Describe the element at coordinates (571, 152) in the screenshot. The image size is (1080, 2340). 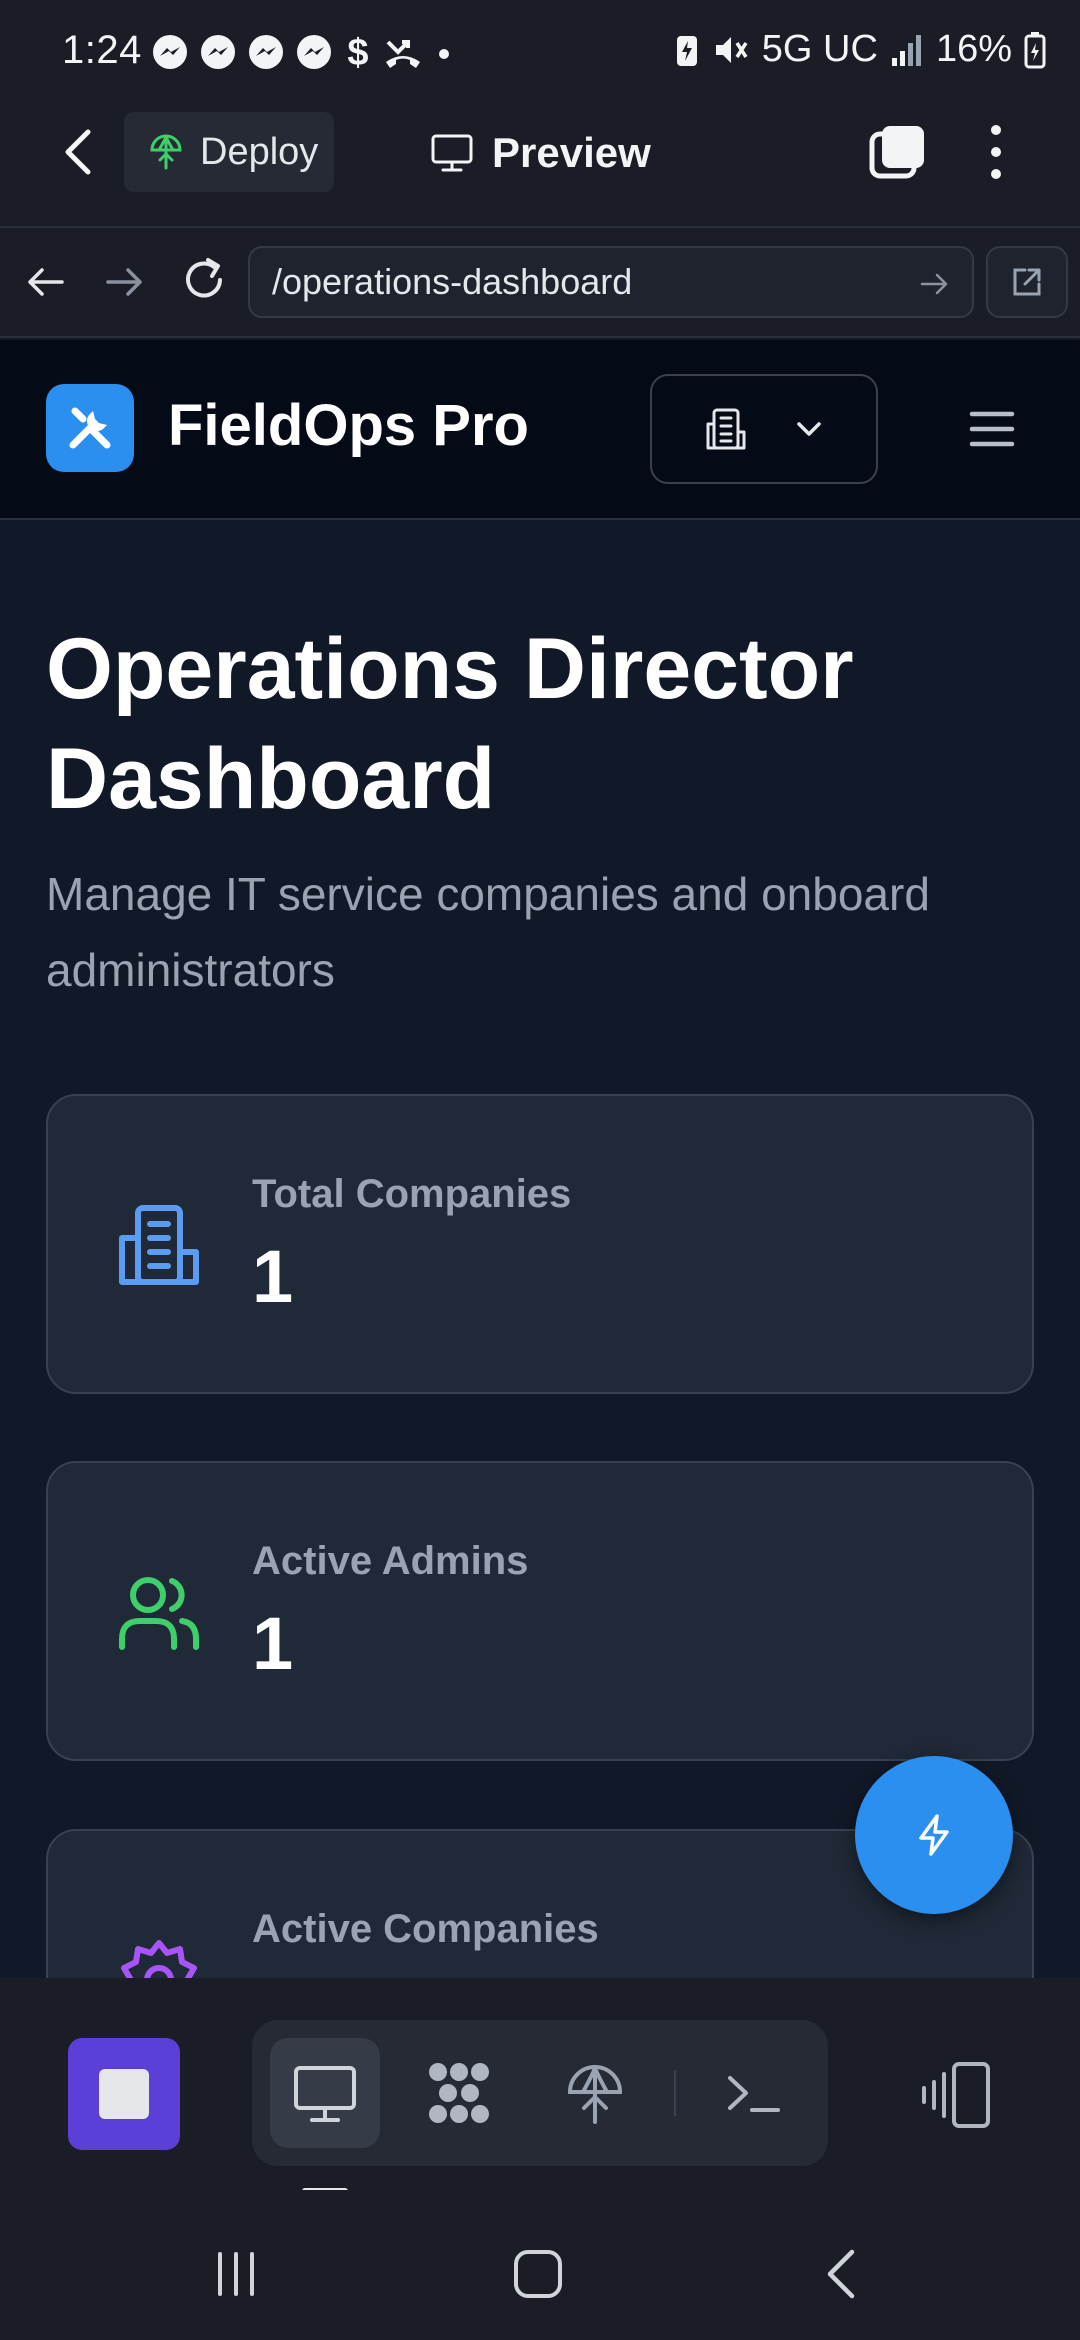
I see `preview-label: Preview` at that location.